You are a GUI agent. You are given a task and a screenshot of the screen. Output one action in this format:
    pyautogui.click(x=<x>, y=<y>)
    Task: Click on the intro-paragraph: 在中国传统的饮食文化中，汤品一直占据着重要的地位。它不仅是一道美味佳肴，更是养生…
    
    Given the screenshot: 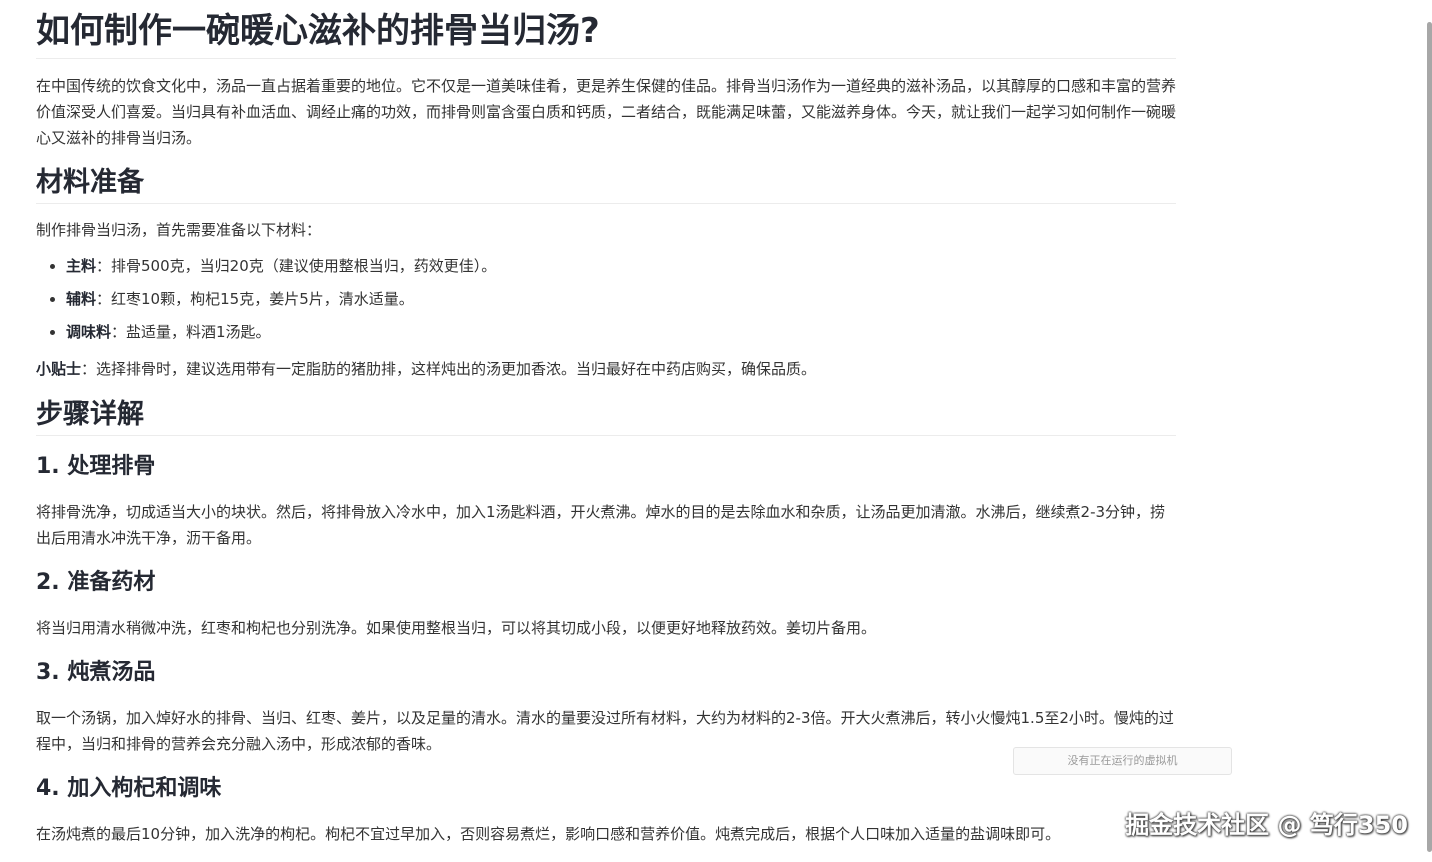 What is the action you would take?
    pyautogui.click(x=606, y=112)
    